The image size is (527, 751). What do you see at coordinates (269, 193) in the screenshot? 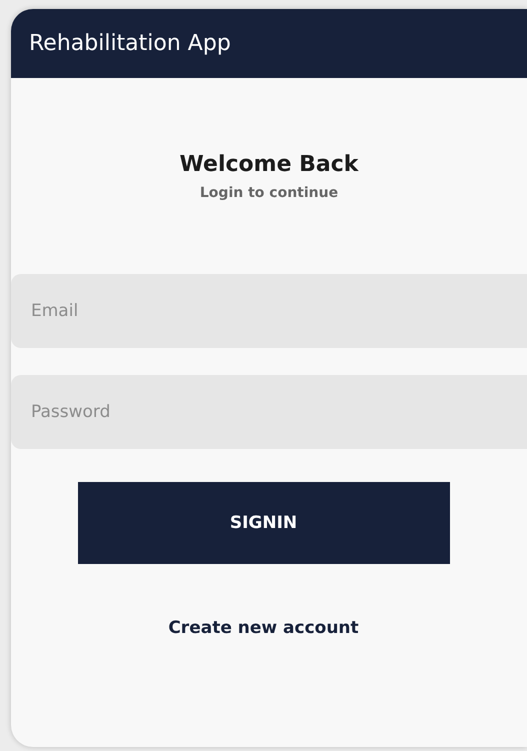
I see `login-subtitle: Login to continue` at bounding box center [269, 193].